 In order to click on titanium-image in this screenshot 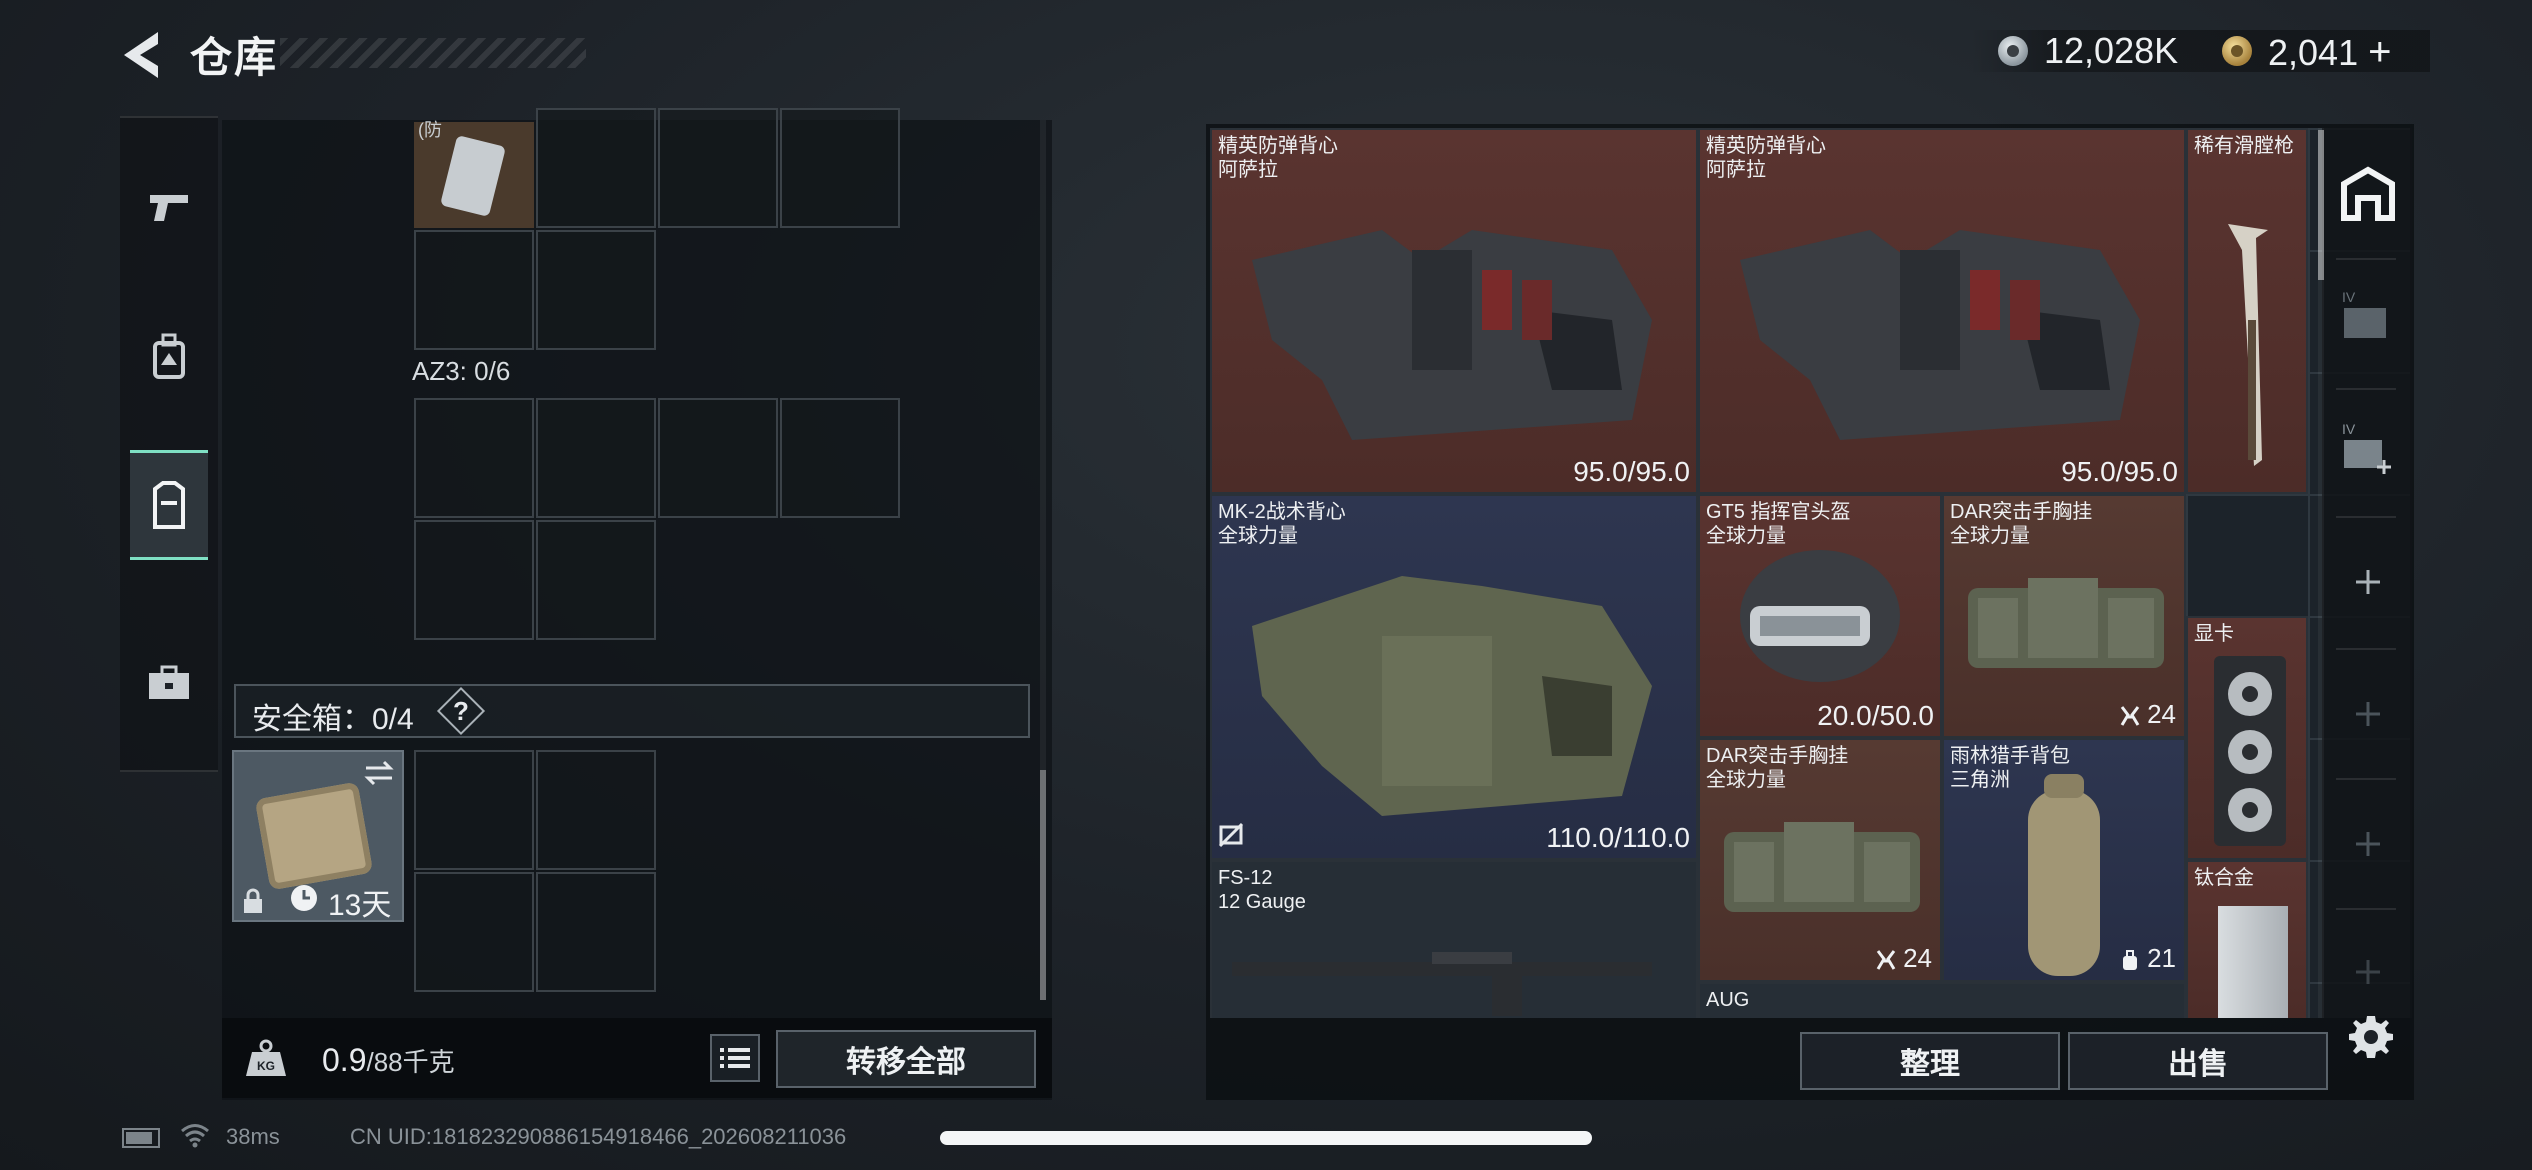, I will do `click(2253, 962)`.